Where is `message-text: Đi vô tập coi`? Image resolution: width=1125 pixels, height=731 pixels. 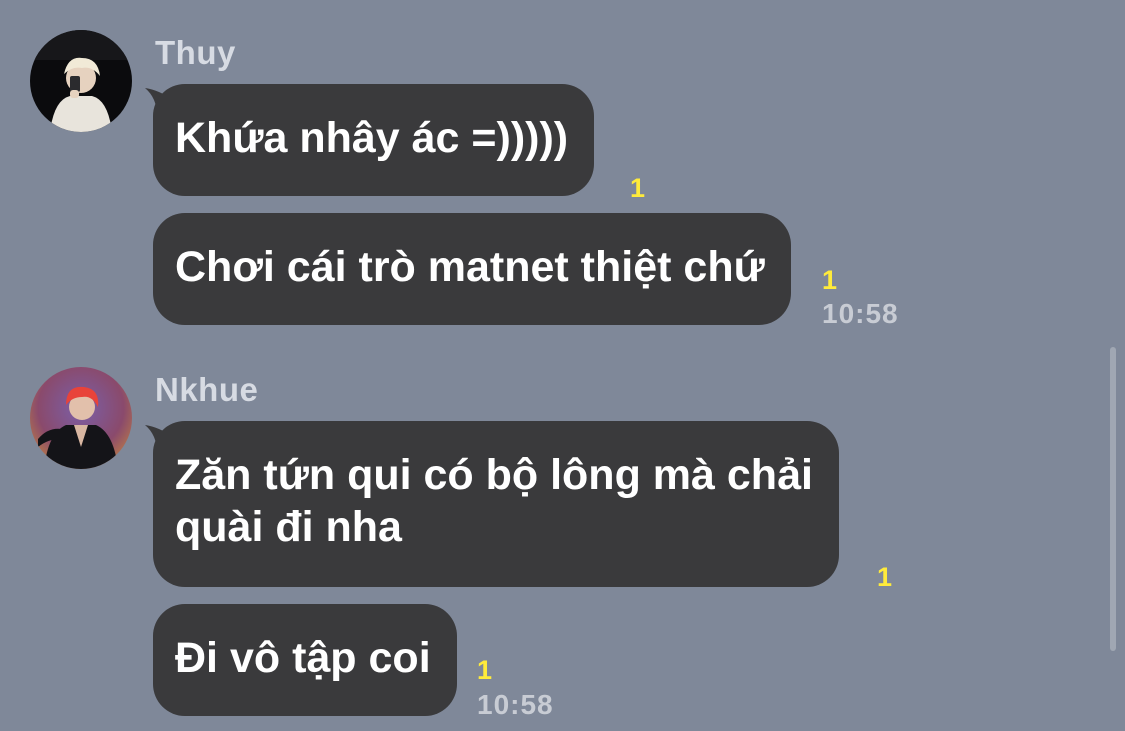 message-text: Đi vô tập coi is located at coordinates (303, 658).